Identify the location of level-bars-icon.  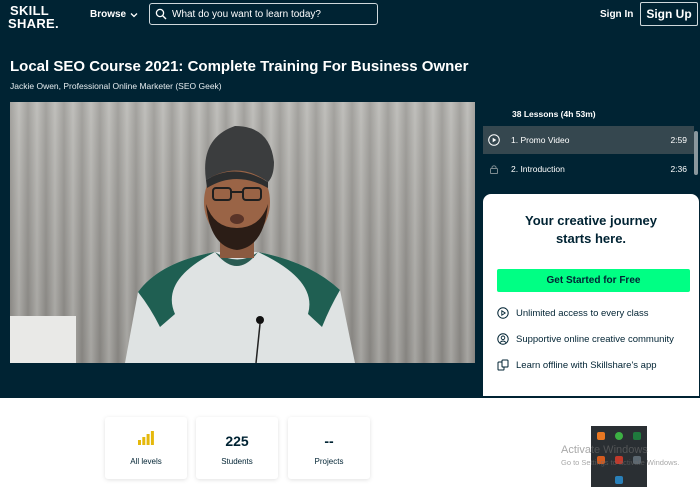
(146, 438).